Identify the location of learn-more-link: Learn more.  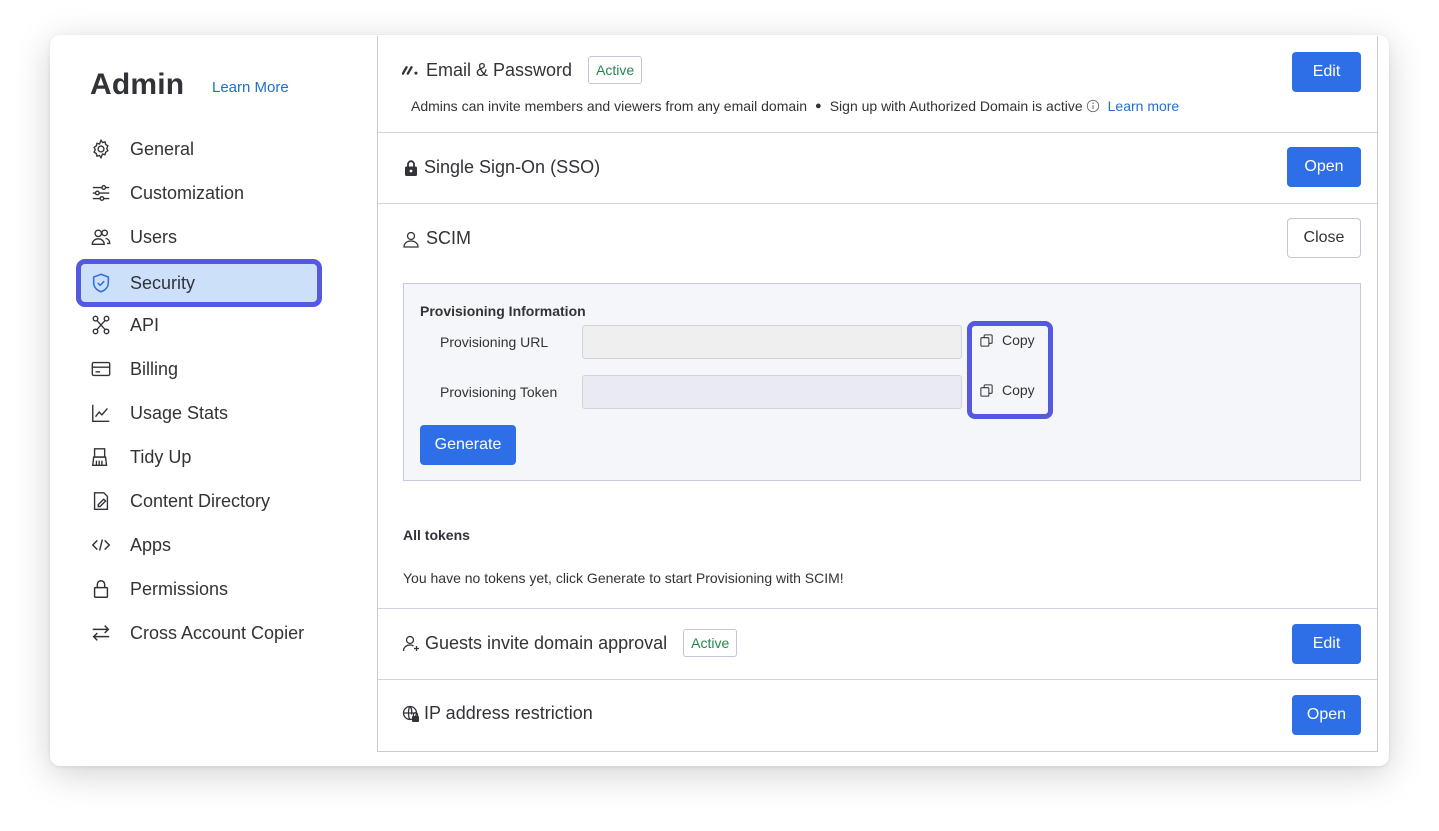
(1144, 106).